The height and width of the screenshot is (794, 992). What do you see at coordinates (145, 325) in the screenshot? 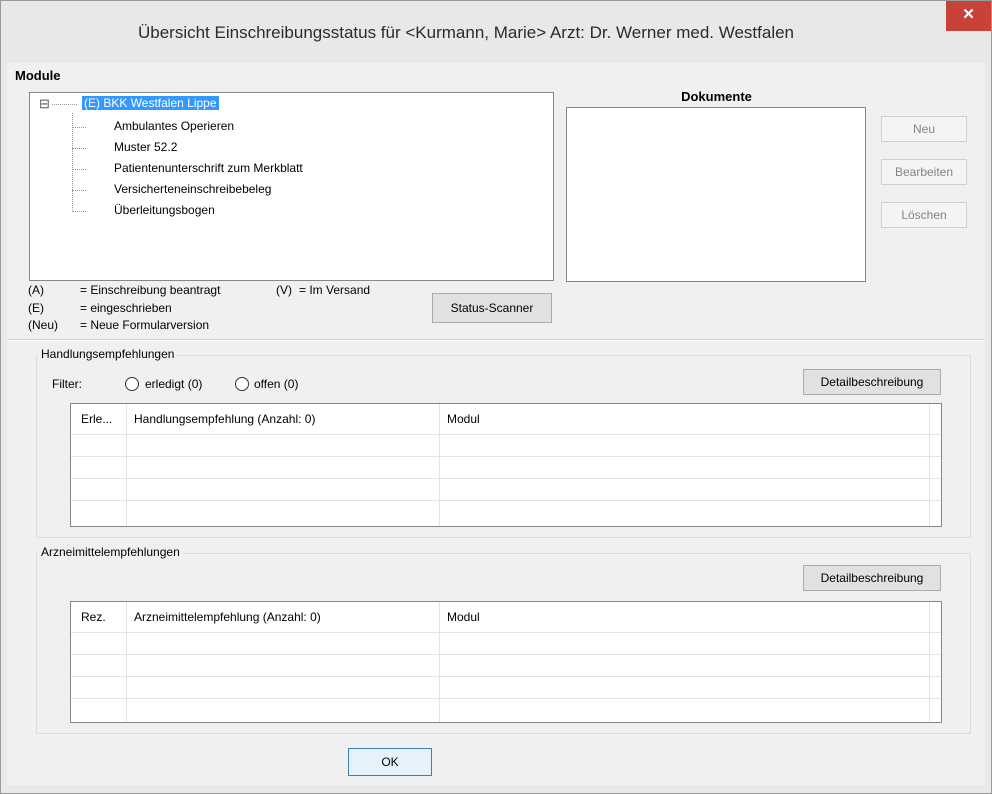
I see `legend-neu-value: = Neue Formularversion` at bounding box center [145, 325].